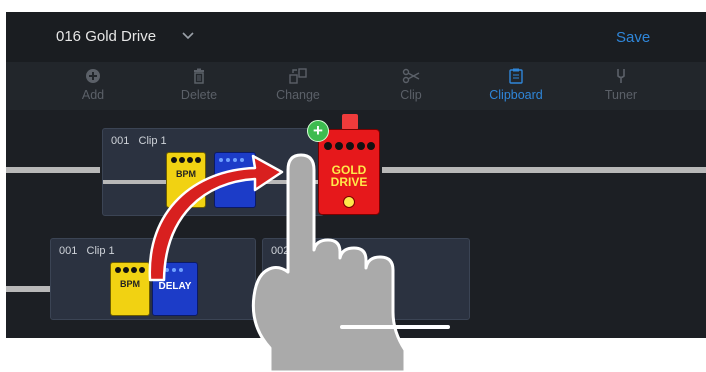  What do you see at coordinates (199, 95) in the screenshot?
I see `toolbar-delete-label: Delete` at bounding box center [199, 95].